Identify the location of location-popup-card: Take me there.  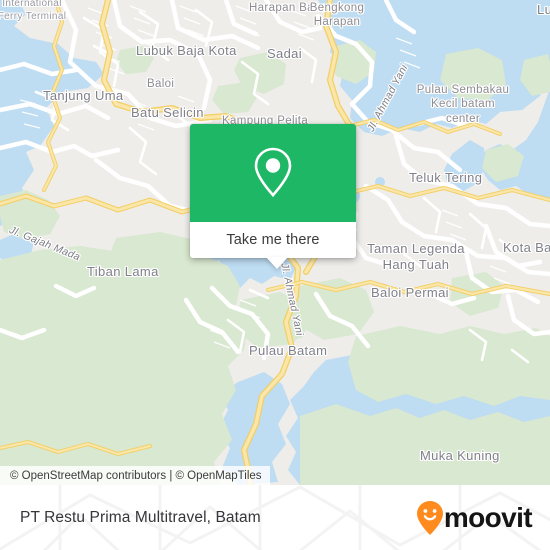
(273, 196).